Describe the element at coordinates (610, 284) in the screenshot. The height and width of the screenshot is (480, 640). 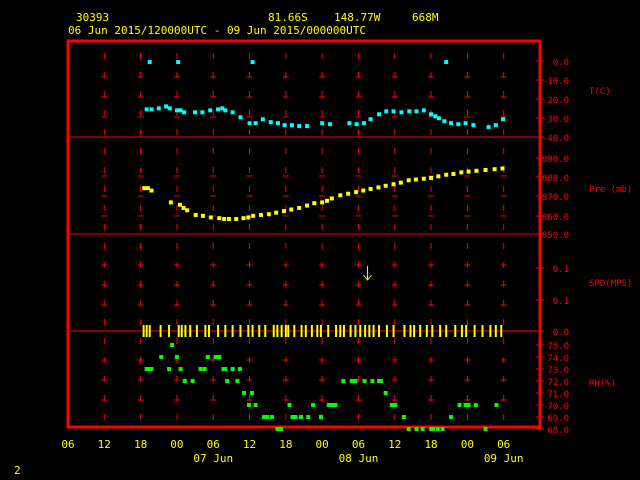
I see `panel-label: SPD(MPS)` at that location.